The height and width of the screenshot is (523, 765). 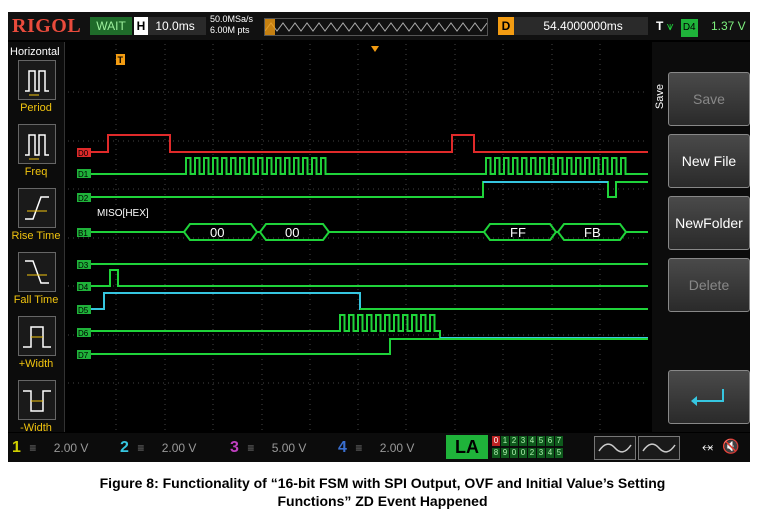 What do you see at coordinates (369, 278) in the screenshot?
I see `d4-trace` at bounding box center [369, 278].